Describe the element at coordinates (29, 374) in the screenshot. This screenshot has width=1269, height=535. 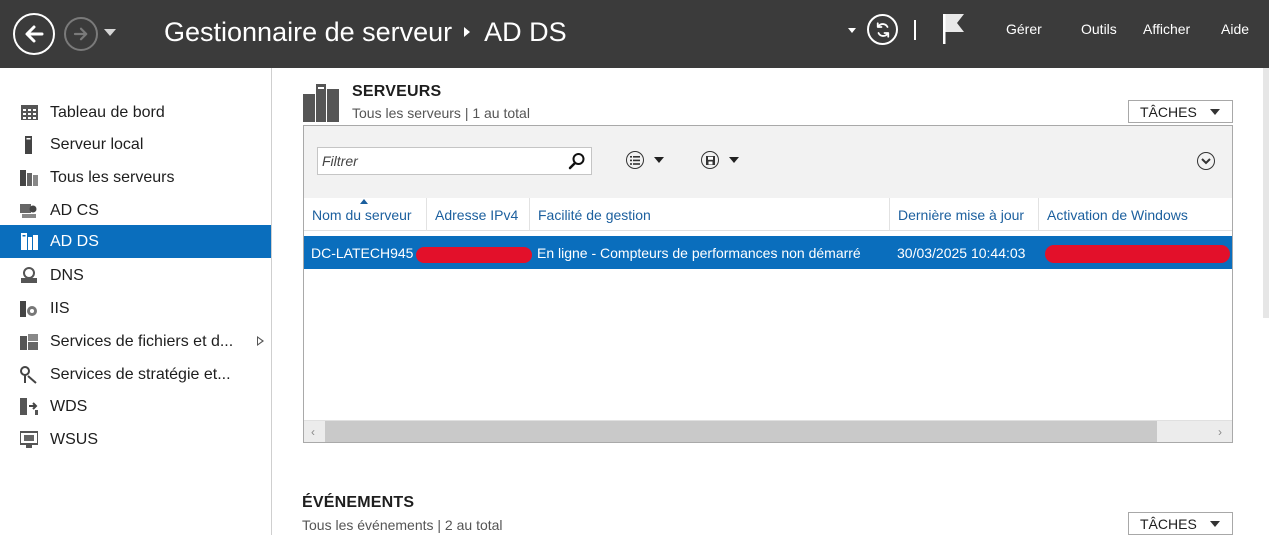
I see `policy-services-icon` at that location.